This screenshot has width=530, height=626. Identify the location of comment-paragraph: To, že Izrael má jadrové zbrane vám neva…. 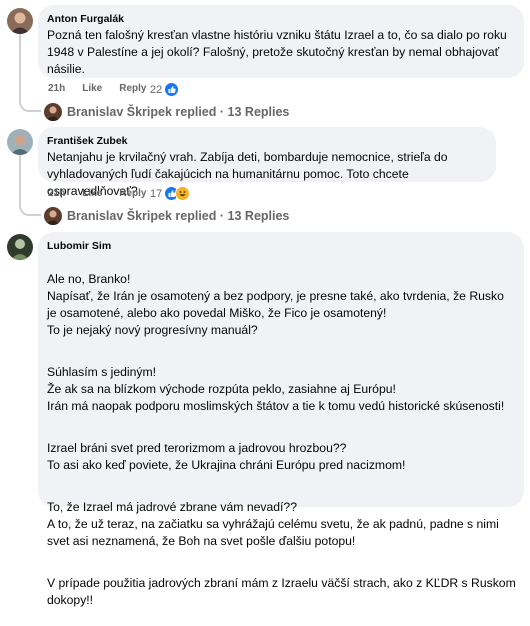
(273, 524).